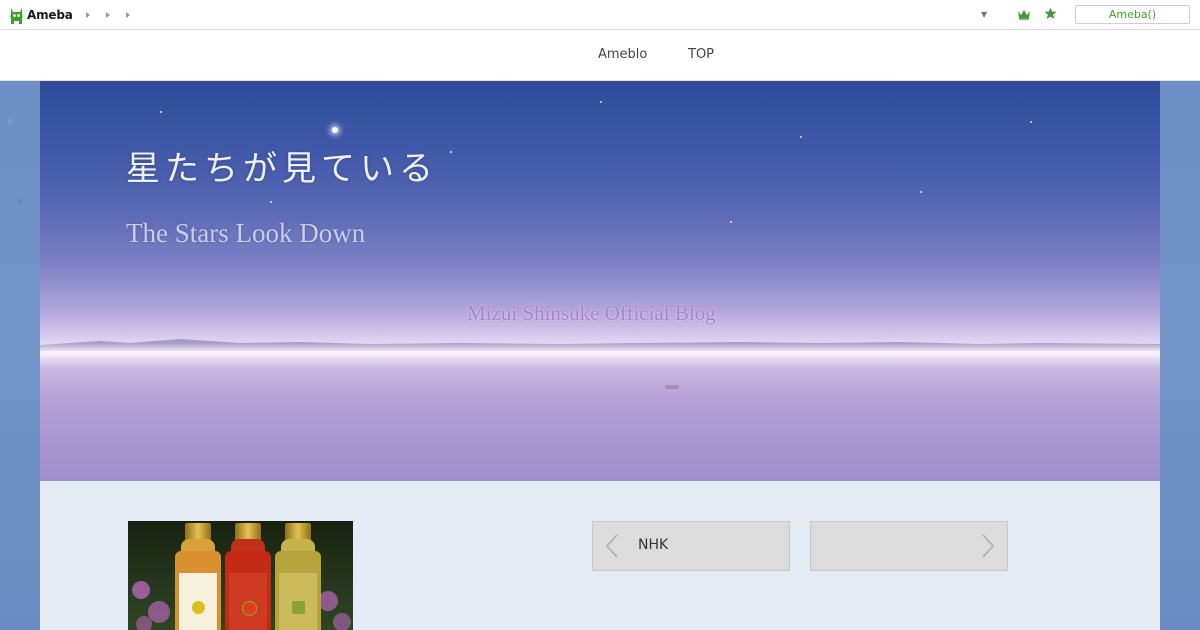  What do you see at coordinates (672, 387) in the screenshot?
I see `distant-figure` at bounding box center [672, 387].